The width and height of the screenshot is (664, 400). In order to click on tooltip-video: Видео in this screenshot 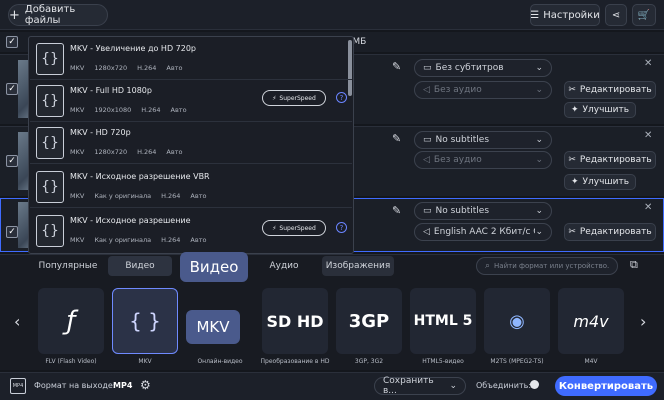, I will do `click(214, 267)`.